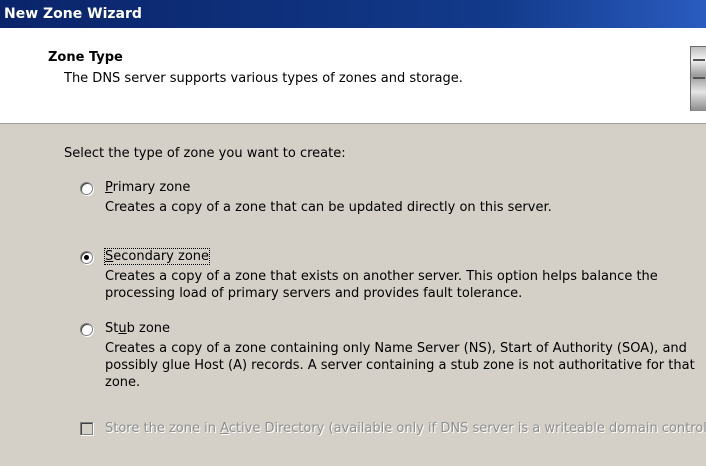 This screenshot has height=466, width=706. What do you see at coordinates (137, 328) in the screenshot?
I see `stub-zone-label: Stub zone` at bounding box center [137, 328].